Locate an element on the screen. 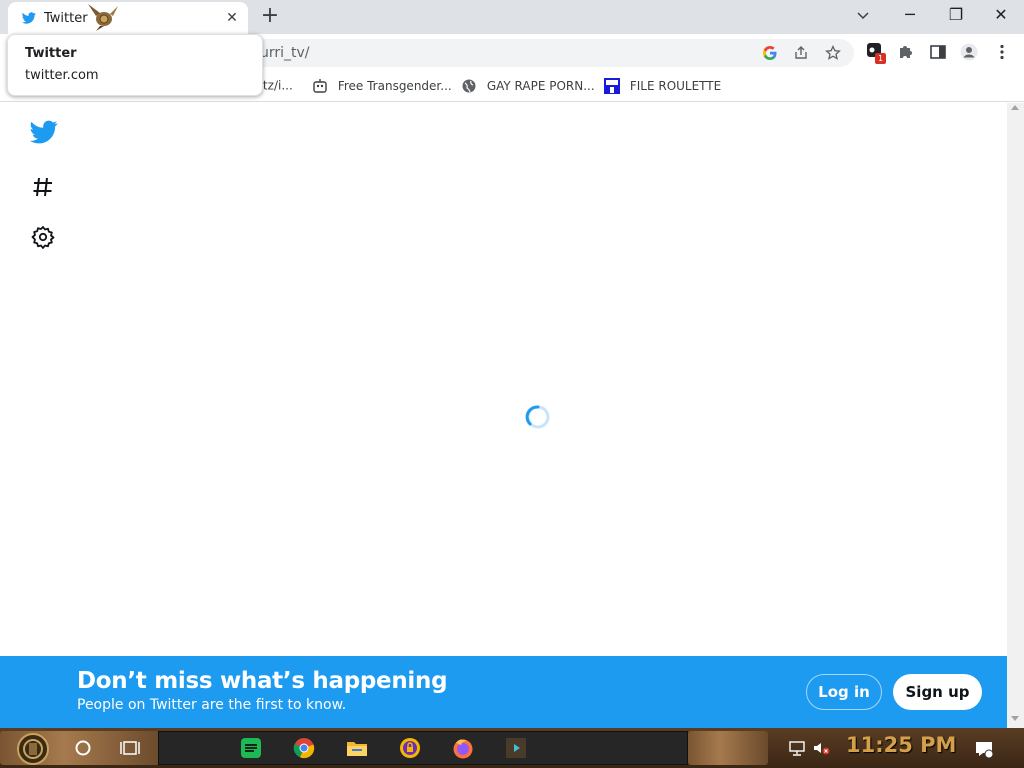 This screenshot has height=768, width=1024. network-icon is located at coordinates (797, 748).